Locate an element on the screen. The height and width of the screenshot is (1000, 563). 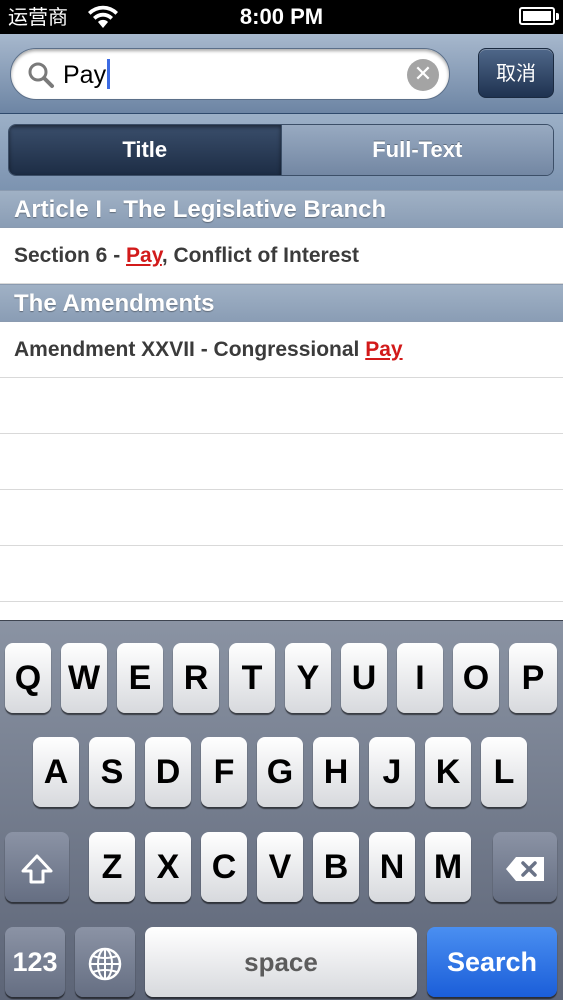
scope-full-text-tab: Full-Text is located at coordinates (416, 150).